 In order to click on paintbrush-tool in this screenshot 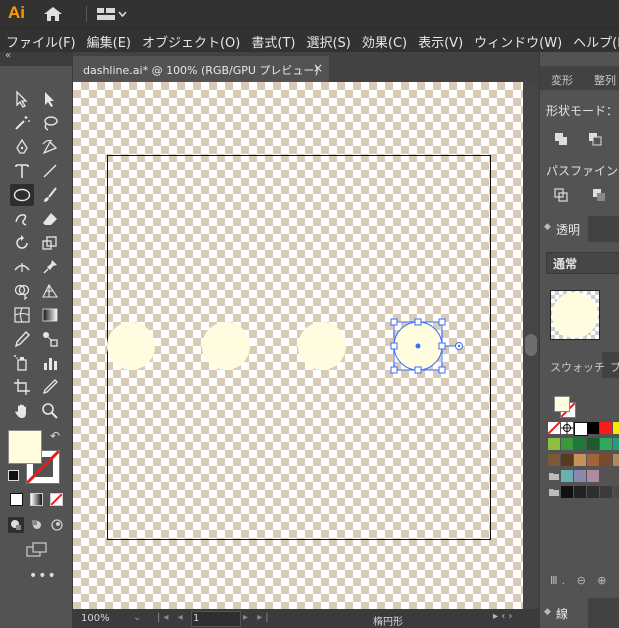, I will do `click(50, 195)`.